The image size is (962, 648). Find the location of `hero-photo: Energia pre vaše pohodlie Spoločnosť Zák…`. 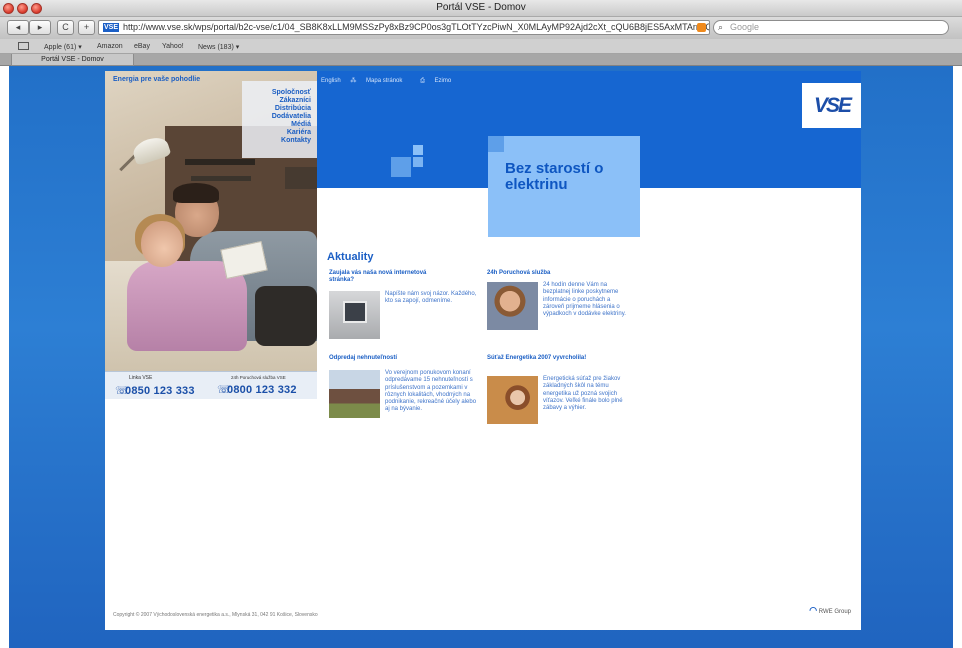

hero-photo: Energia pre vaše pohodlie Spoločnosť Zák… is located at coordinates (211, 221).